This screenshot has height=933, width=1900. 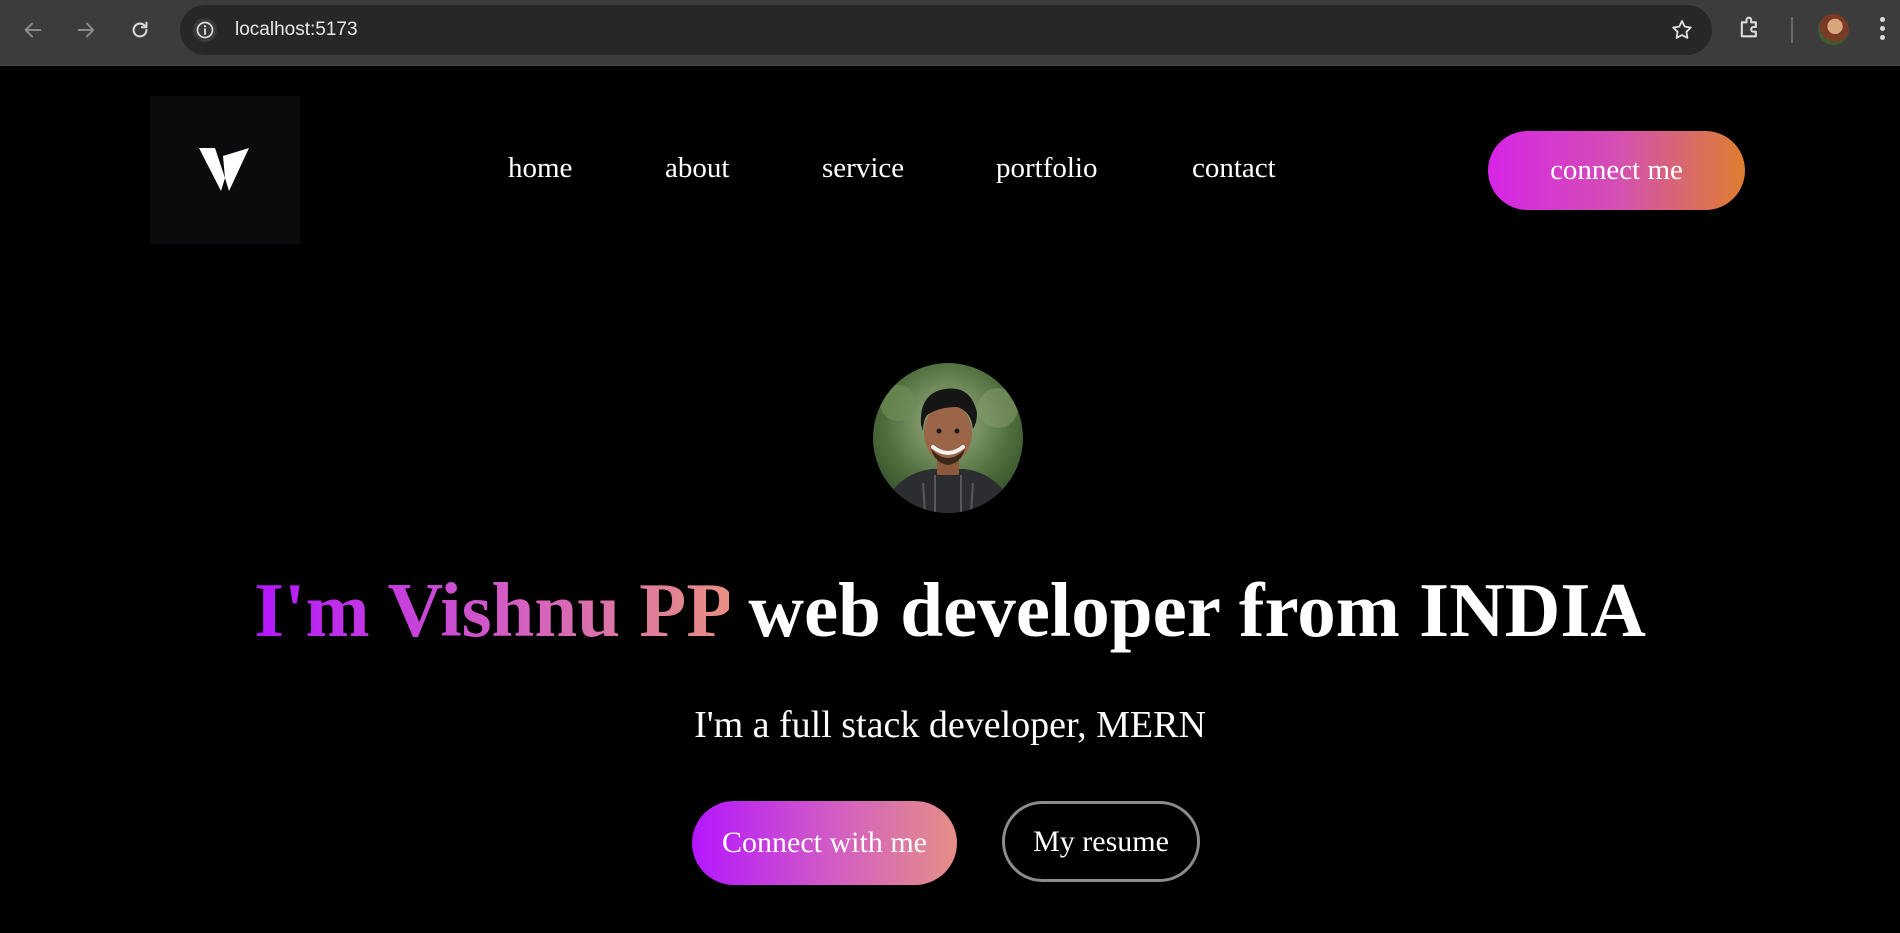 I want to click on nav-link-service: service, so click(x=863, y=168).